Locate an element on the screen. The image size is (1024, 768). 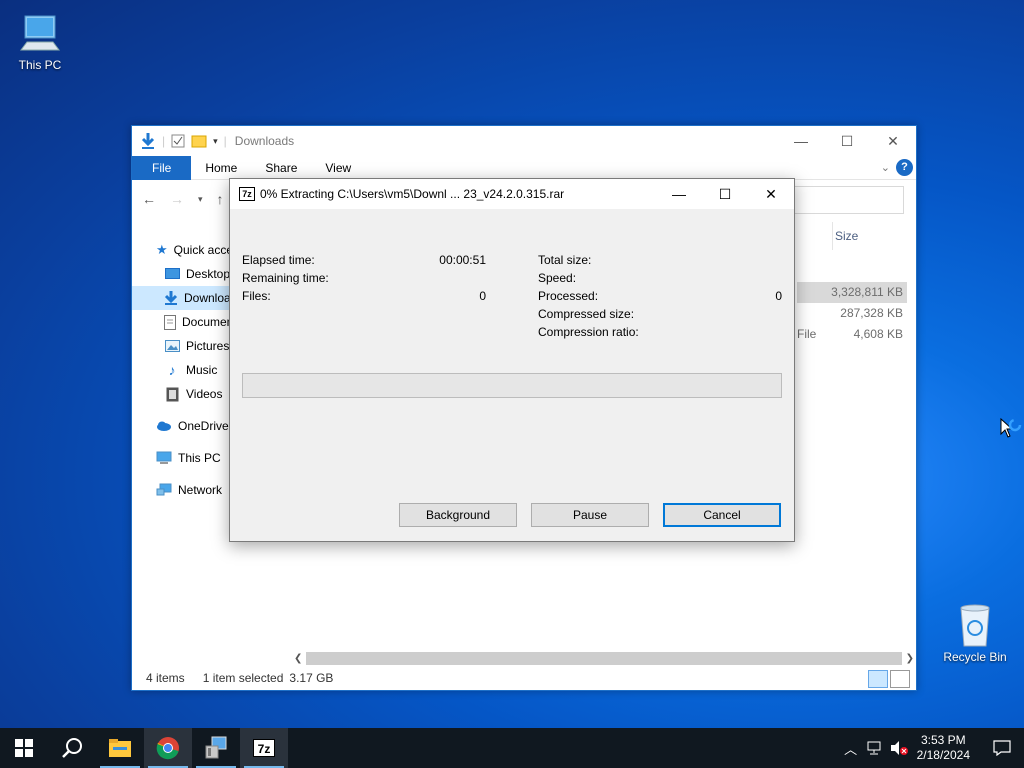
tab-home: Home is located at coordinates (221, 168).